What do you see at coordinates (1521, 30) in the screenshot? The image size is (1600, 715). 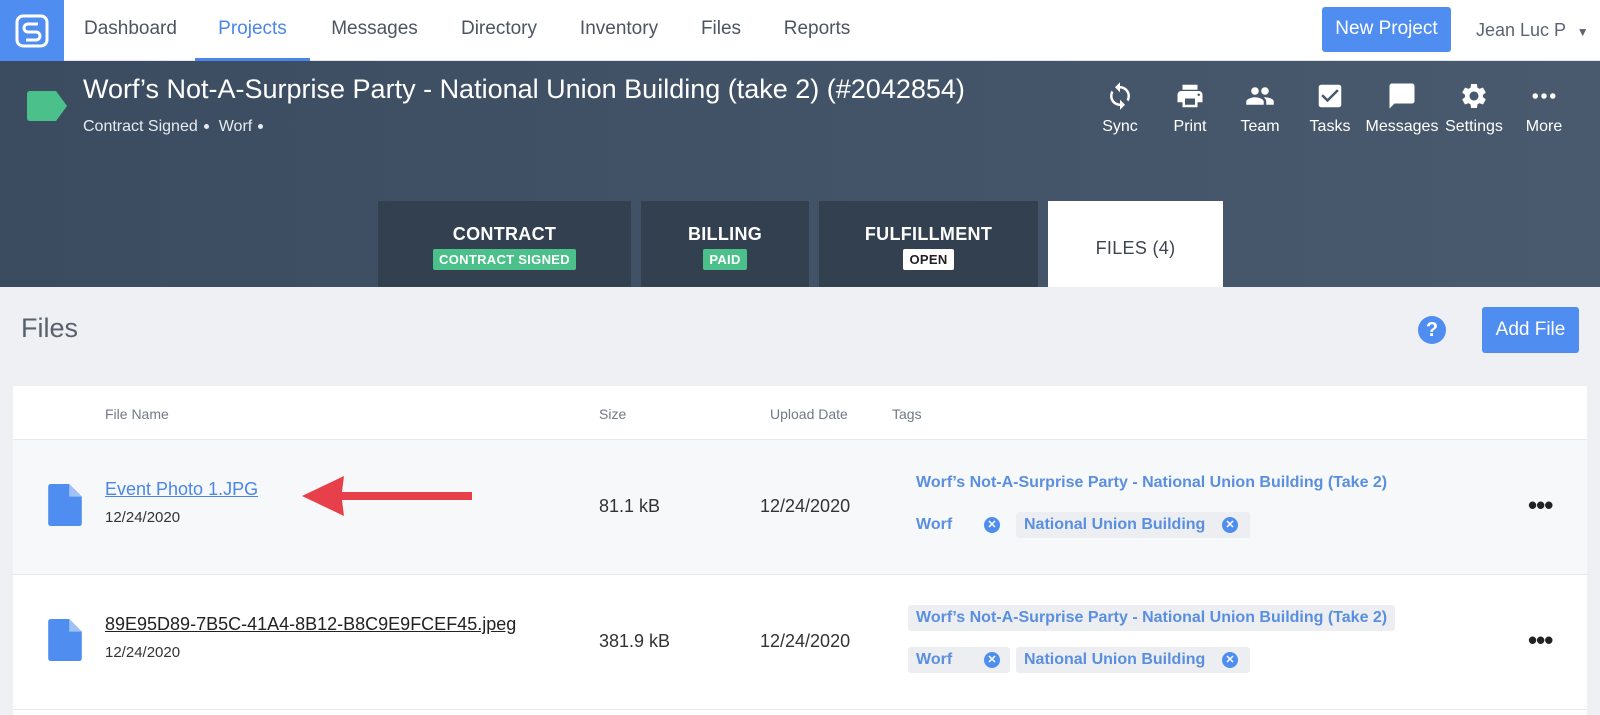 I see `user-name: Jean Luc P` at bounding box center [1521, 30].